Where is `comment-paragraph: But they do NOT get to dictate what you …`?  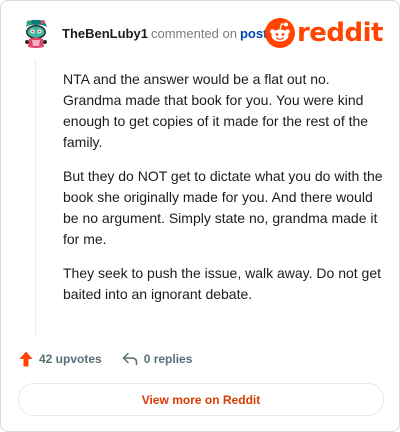 comment-paragraph: But they do NOT get to dictate what you … is located at coordinates (223, 207).